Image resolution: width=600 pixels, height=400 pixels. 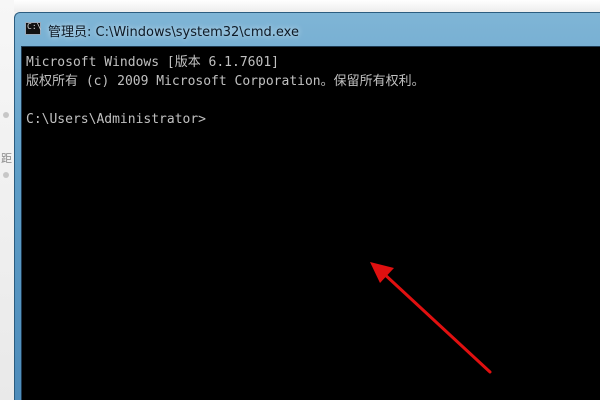 What do you see at coordinates (7, 200) in the screenshot?
I see `background-window-edge: 距` at bounding box center [7, 200].